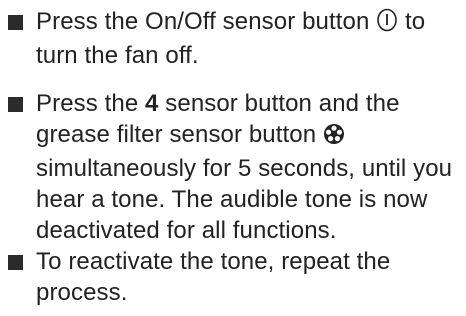 This screenshot has height=316, width=466. What do you see at coordinates (387, 24) in the screenshot?
I see `power-icon` at bounding box center [387, 24].